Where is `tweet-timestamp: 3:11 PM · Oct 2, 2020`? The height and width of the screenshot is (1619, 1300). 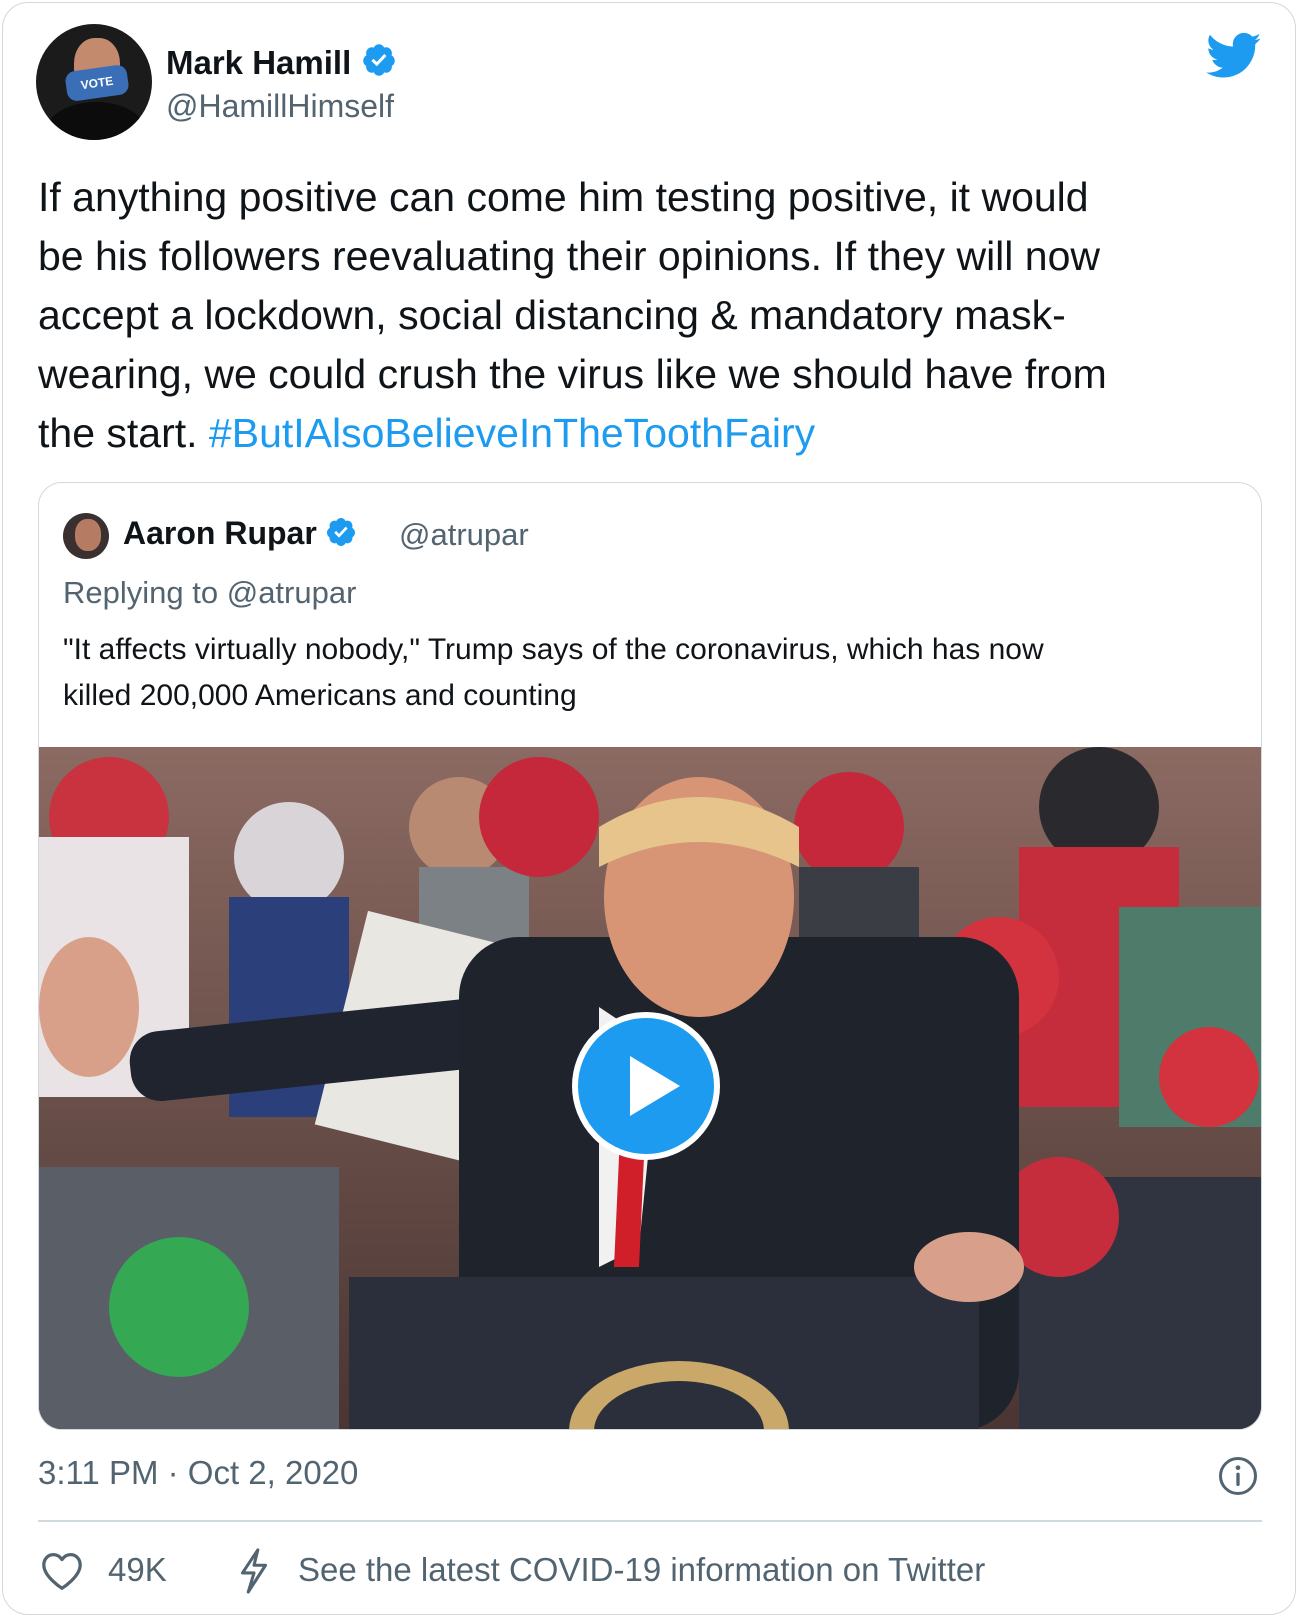 tweet-timestamp: 3:11 PM · Oct 2, 2020 is located at coordinates (198, 1473).